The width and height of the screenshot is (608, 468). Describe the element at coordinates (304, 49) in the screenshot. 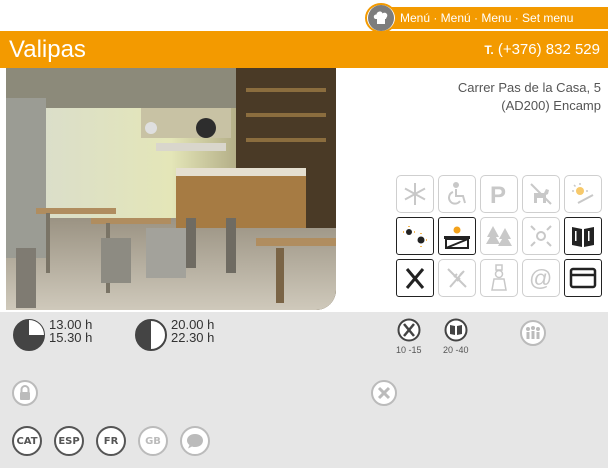

I see `title-bar: Valipas T. (+376) 832 529` at that location.